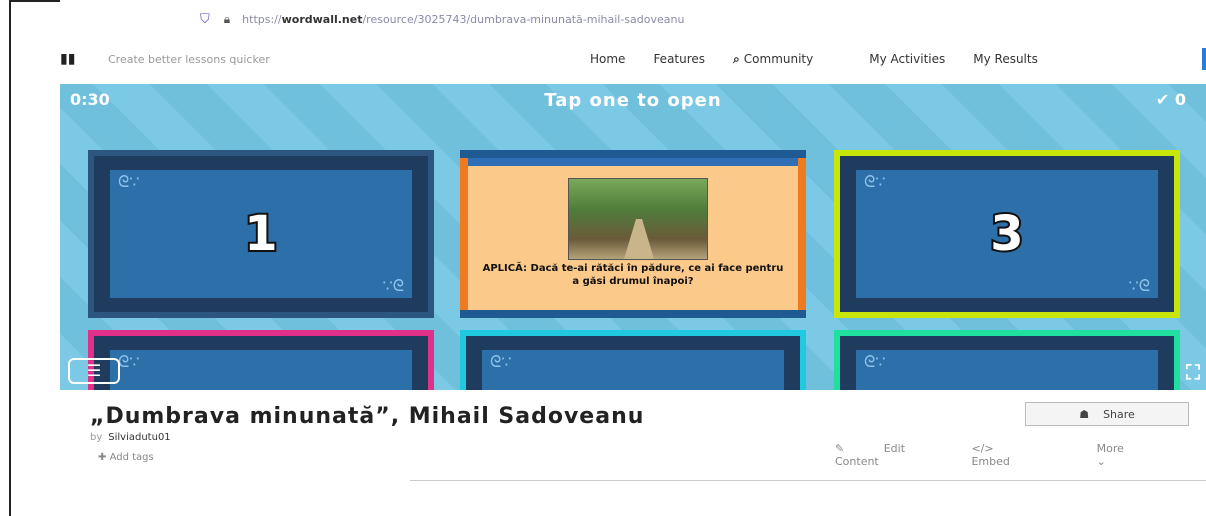  I want to click on list-icon: ☰, so click(94, 370).